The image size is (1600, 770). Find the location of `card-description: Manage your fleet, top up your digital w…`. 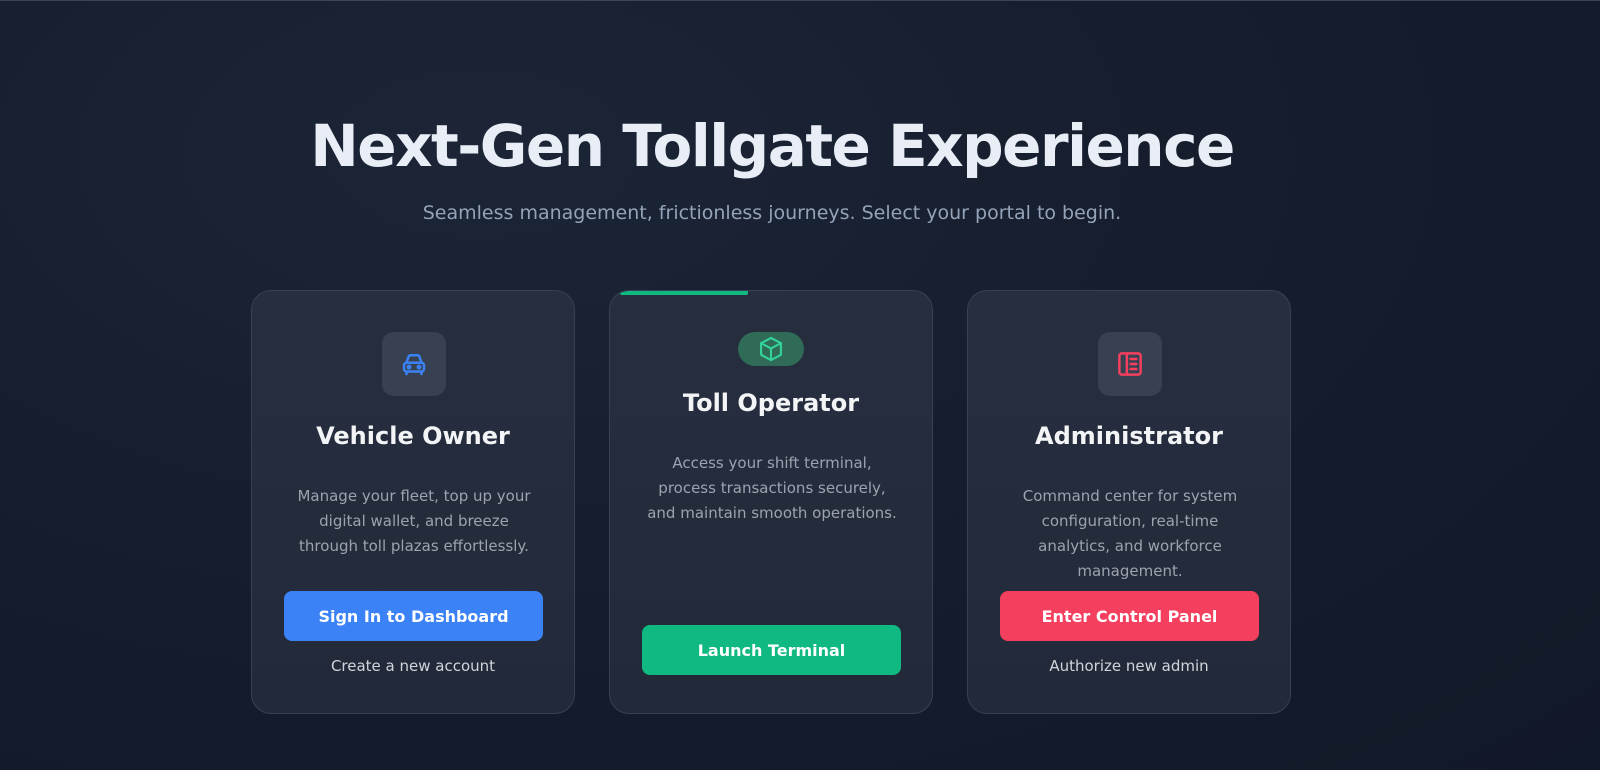

card-description: Manage your fleet, top up your digital w… is located at coordinates (414, 521).